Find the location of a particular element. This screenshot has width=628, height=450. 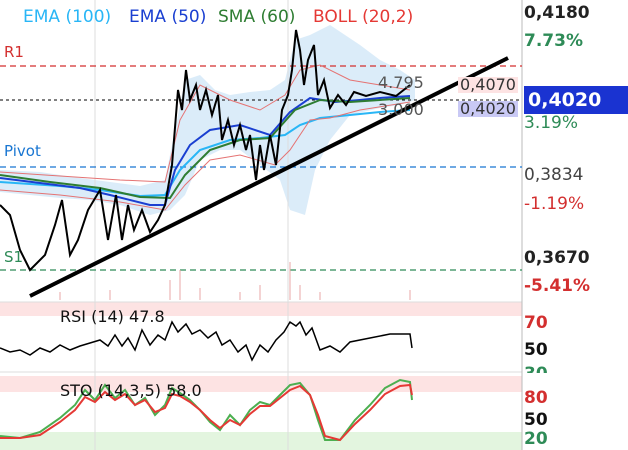

axis-pct-down2: -5.41% is located at coordinates (557, 286).